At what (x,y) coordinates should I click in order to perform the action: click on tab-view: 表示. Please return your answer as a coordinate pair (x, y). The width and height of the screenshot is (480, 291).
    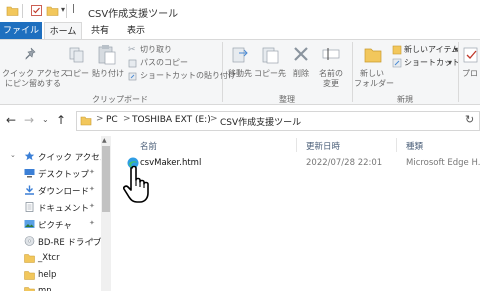
    Looking at the image, I should click on (136, 31).